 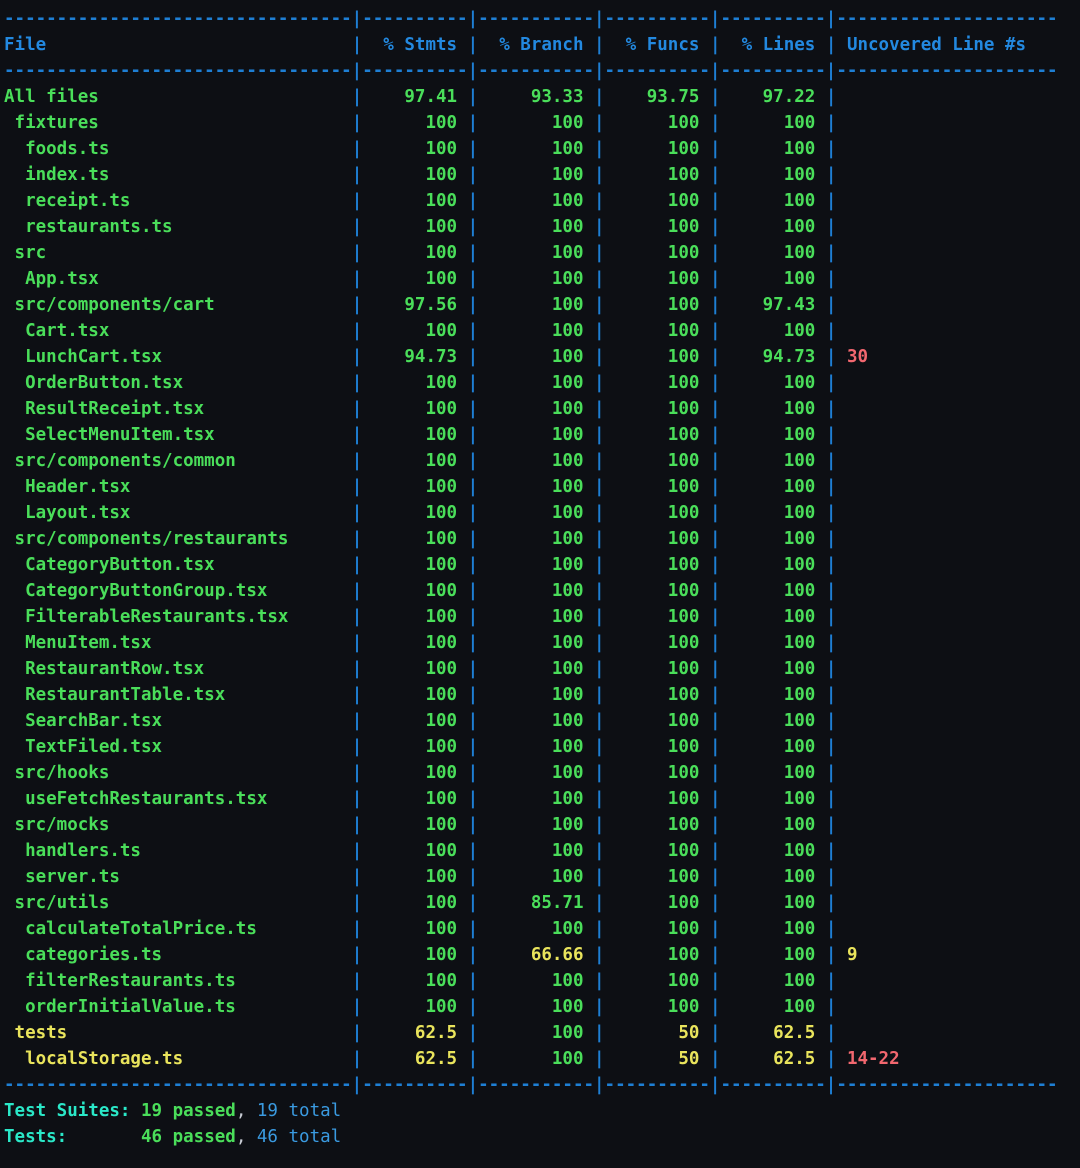 What do you see at coordinates (542, 1033) in the screenshot?
I see `table-row: tests | 62.5 | 100 | 50 | 62.5 |` at bounding box center [542, 1033].